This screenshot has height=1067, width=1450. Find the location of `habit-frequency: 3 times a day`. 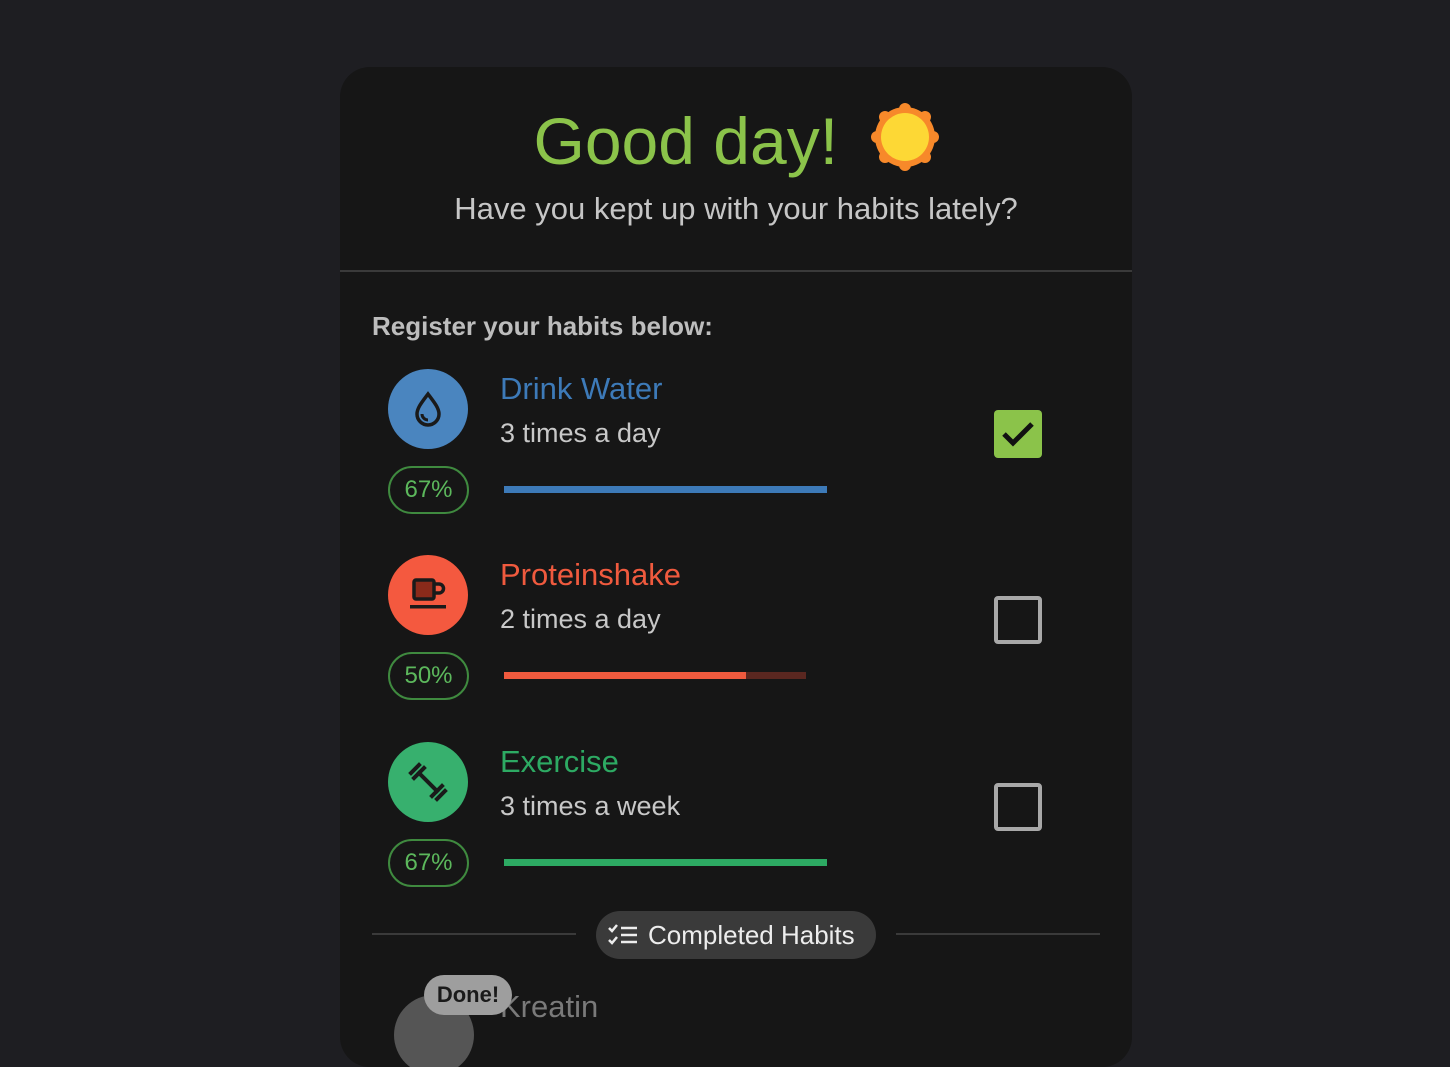

habit-frequency: 3 times a day is located at coordinates (580, 433).